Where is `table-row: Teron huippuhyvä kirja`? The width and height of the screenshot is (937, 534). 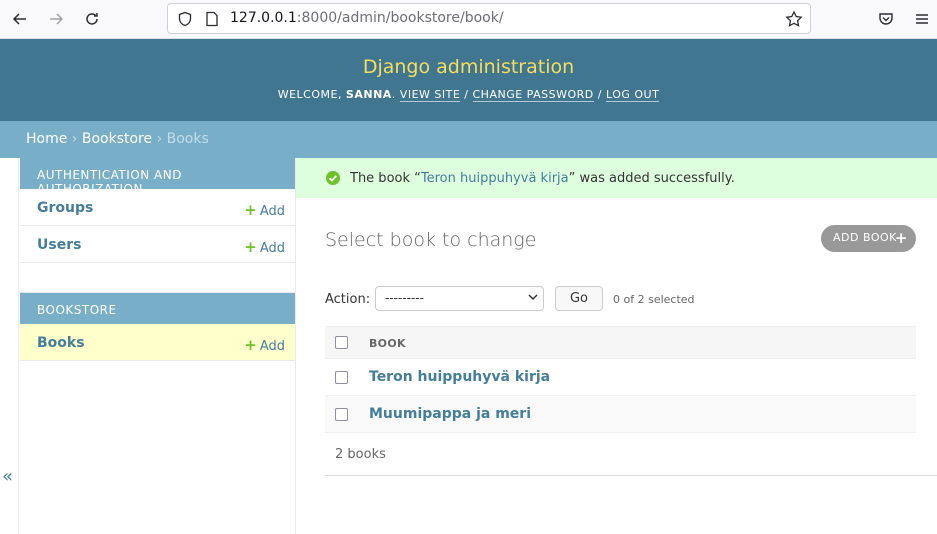 table-row: Teron huippuhyvä kirja is located at coordinates (620, 377).